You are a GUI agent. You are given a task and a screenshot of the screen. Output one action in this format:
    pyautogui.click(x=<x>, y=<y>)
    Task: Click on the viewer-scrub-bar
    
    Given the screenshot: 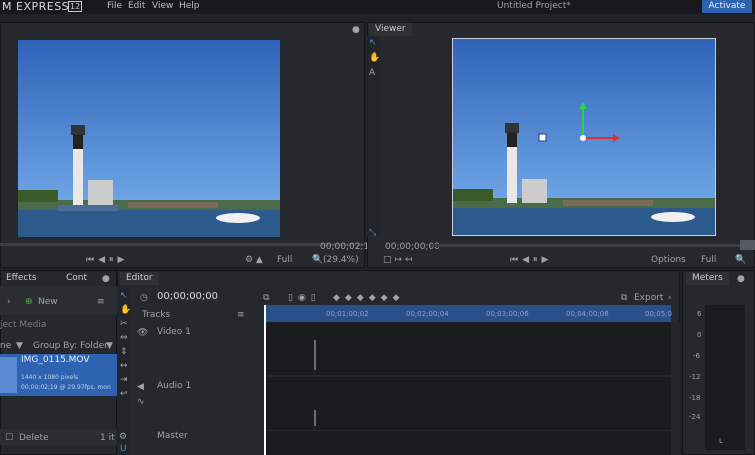 What is the action you would take?
    pyautogui.click(x=586, y=245)
    